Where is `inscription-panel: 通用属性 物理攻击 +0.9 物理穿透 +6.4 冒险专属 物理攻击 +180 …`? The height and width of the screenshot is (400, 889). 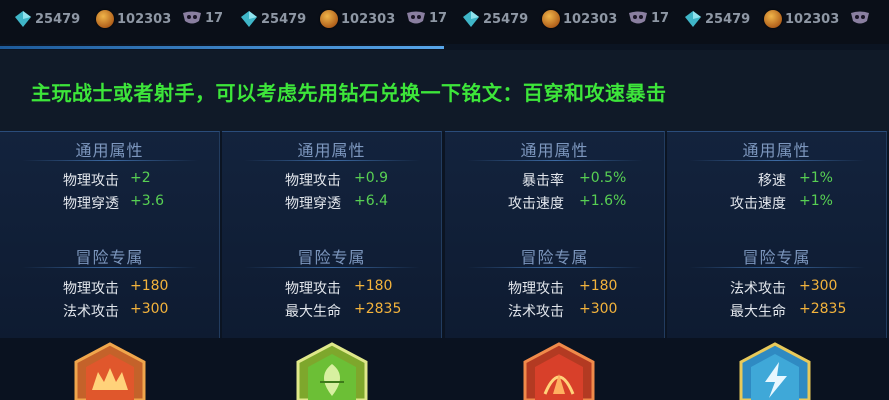 inscription-panel: 通用属性 物理攻击 +0.9 物理穿透 +6.4 冒险专属 物理攻击 +180 … is located at coordinates (332, 234).